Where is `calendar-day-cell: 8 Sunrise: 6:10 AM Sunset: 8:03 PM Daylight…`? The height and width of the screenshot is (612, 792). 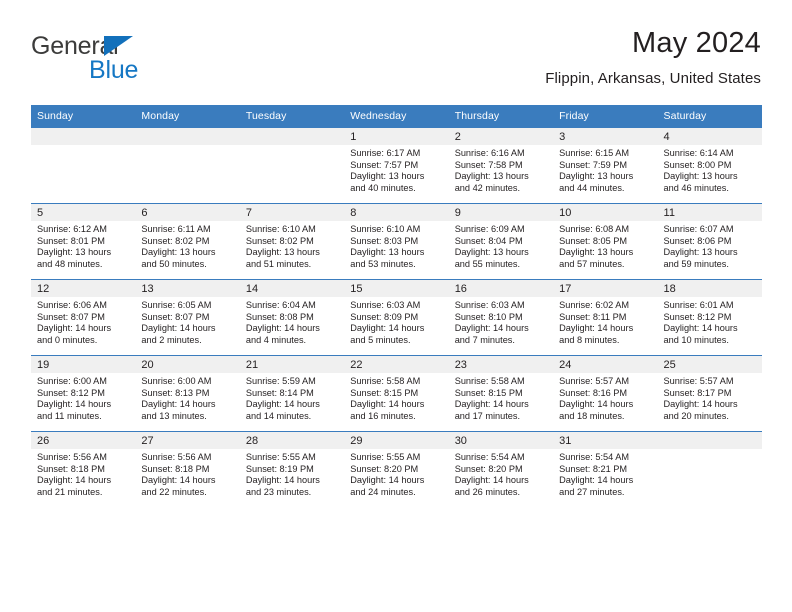
calendar-day-cell: 8 Sunrise: 6:10 AM Sunset: 8:03 PM Daylight… is located at coordinates (396, 241).